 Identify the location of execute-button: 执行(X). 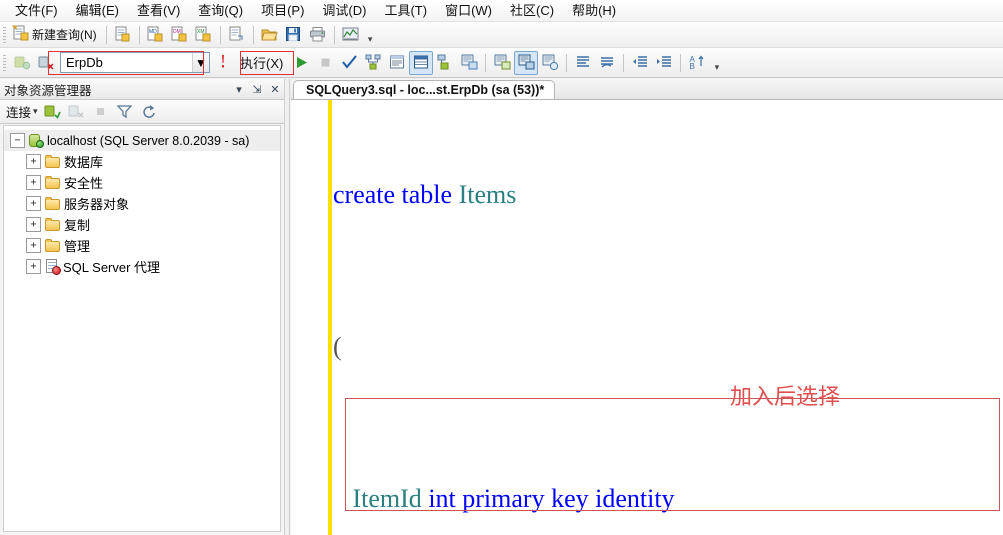
(261, 62).